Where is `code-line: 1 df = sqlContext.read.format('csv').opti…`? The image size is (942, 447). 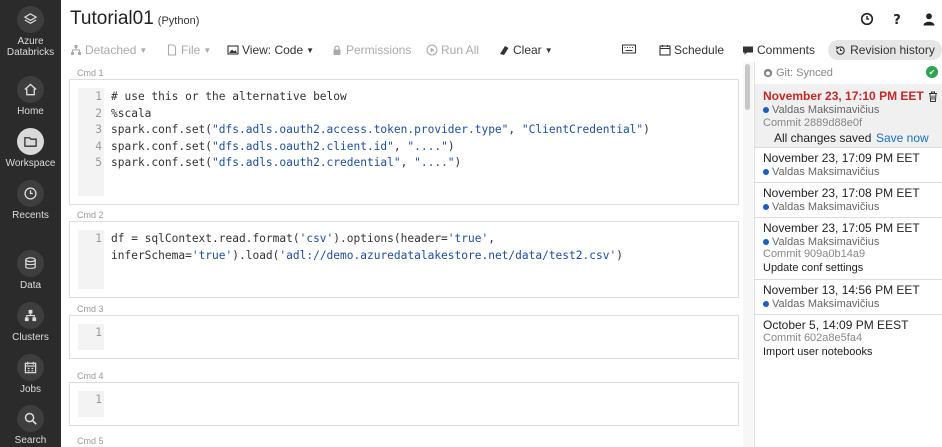
code-line: 1 df = sqlContext.read.format('csv').opti… is located at coordinates (295, 238).